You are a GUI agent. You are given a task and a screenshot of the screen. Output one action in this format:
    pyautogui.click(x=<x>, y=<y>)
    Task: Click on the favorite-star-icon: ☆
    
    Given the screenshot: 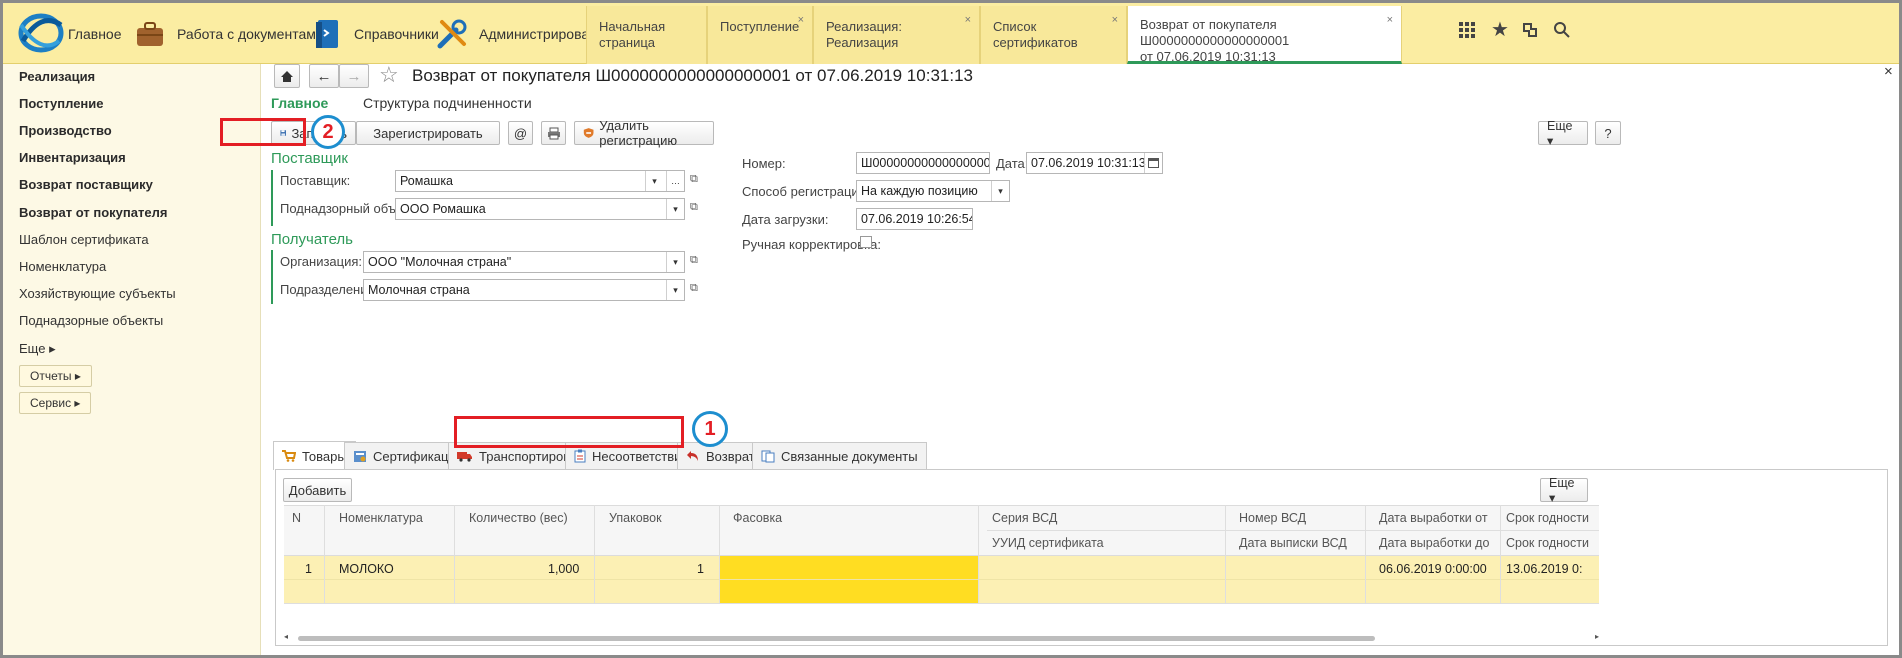 What is the action you would take?
    pyautogui.click(x=389, y=75)
    